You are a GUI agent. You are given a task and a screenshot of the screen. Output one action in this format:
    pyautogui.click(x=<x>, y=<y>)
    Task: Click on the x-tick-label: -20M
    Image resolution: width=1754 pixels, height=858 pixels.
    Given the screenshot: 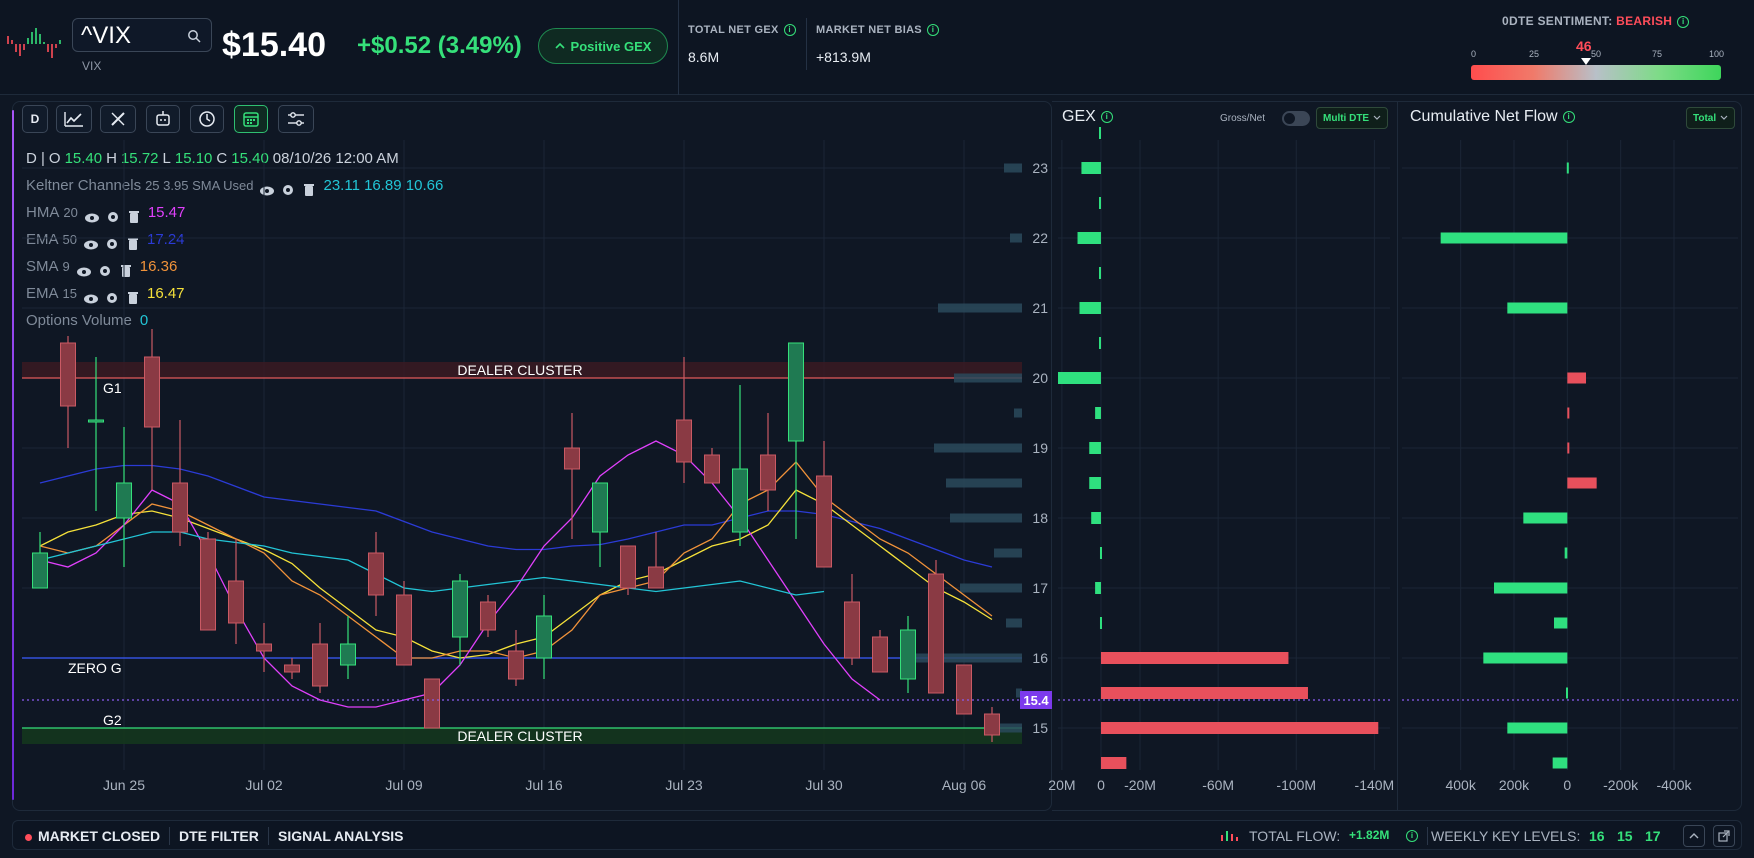 What is the action you would take?
    pyautogui.click(x=1140, y=785)
    